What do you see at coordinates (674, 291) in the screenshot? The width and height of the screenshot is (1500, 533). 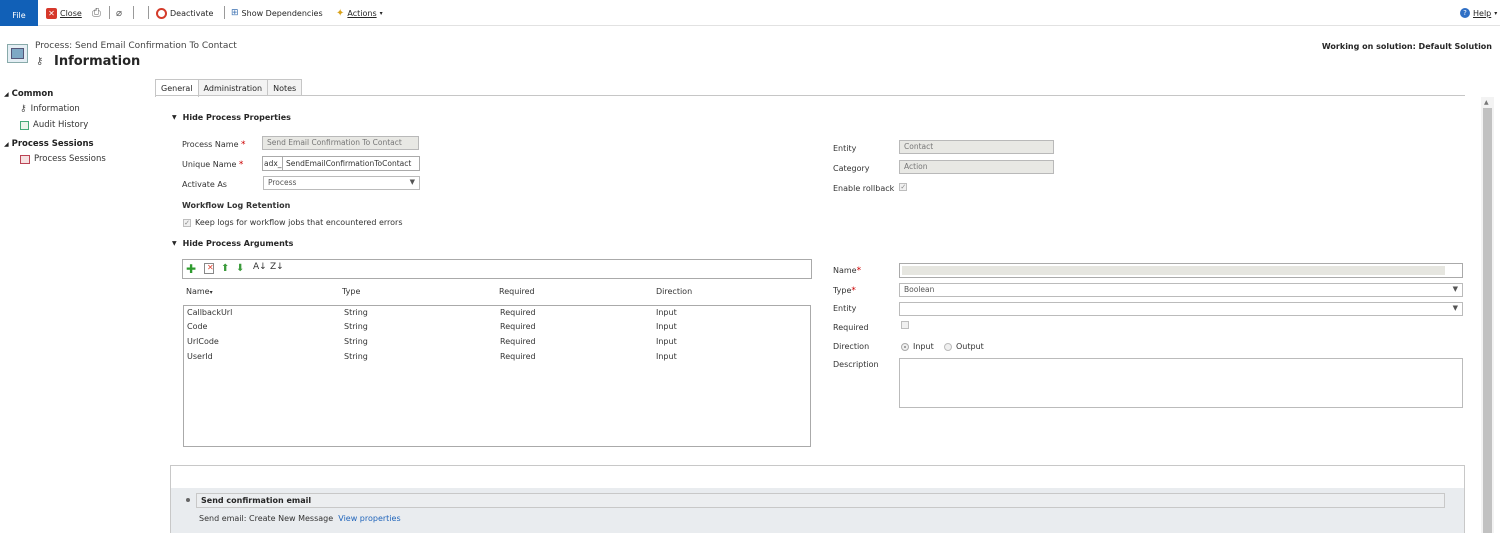 I see `column-header-direction: Direction` at bounding box center [674, 291].